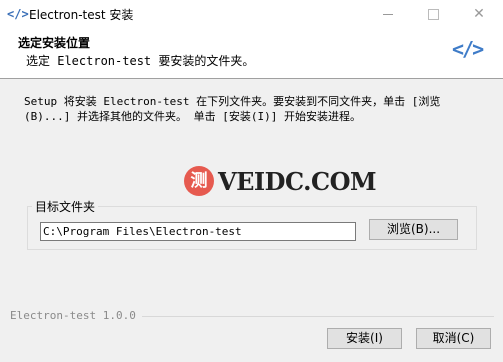 The image size is (503, 362). I want to click on title-bar: </> Electron-test 安装 ✕, so click(251, 14).